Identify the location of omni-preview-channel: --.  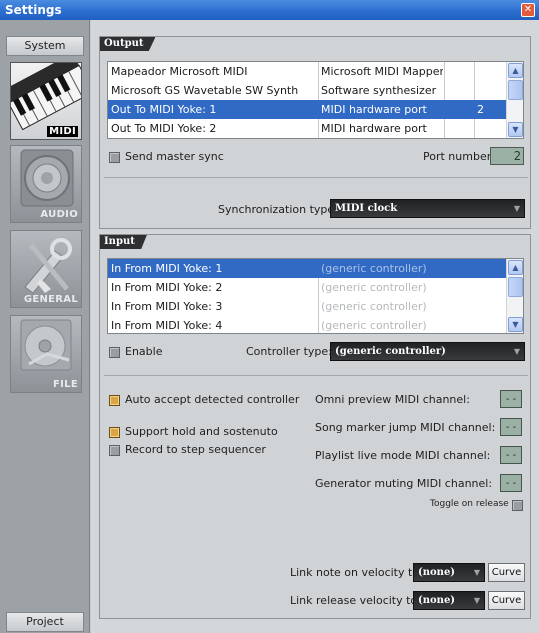
(511, 399).